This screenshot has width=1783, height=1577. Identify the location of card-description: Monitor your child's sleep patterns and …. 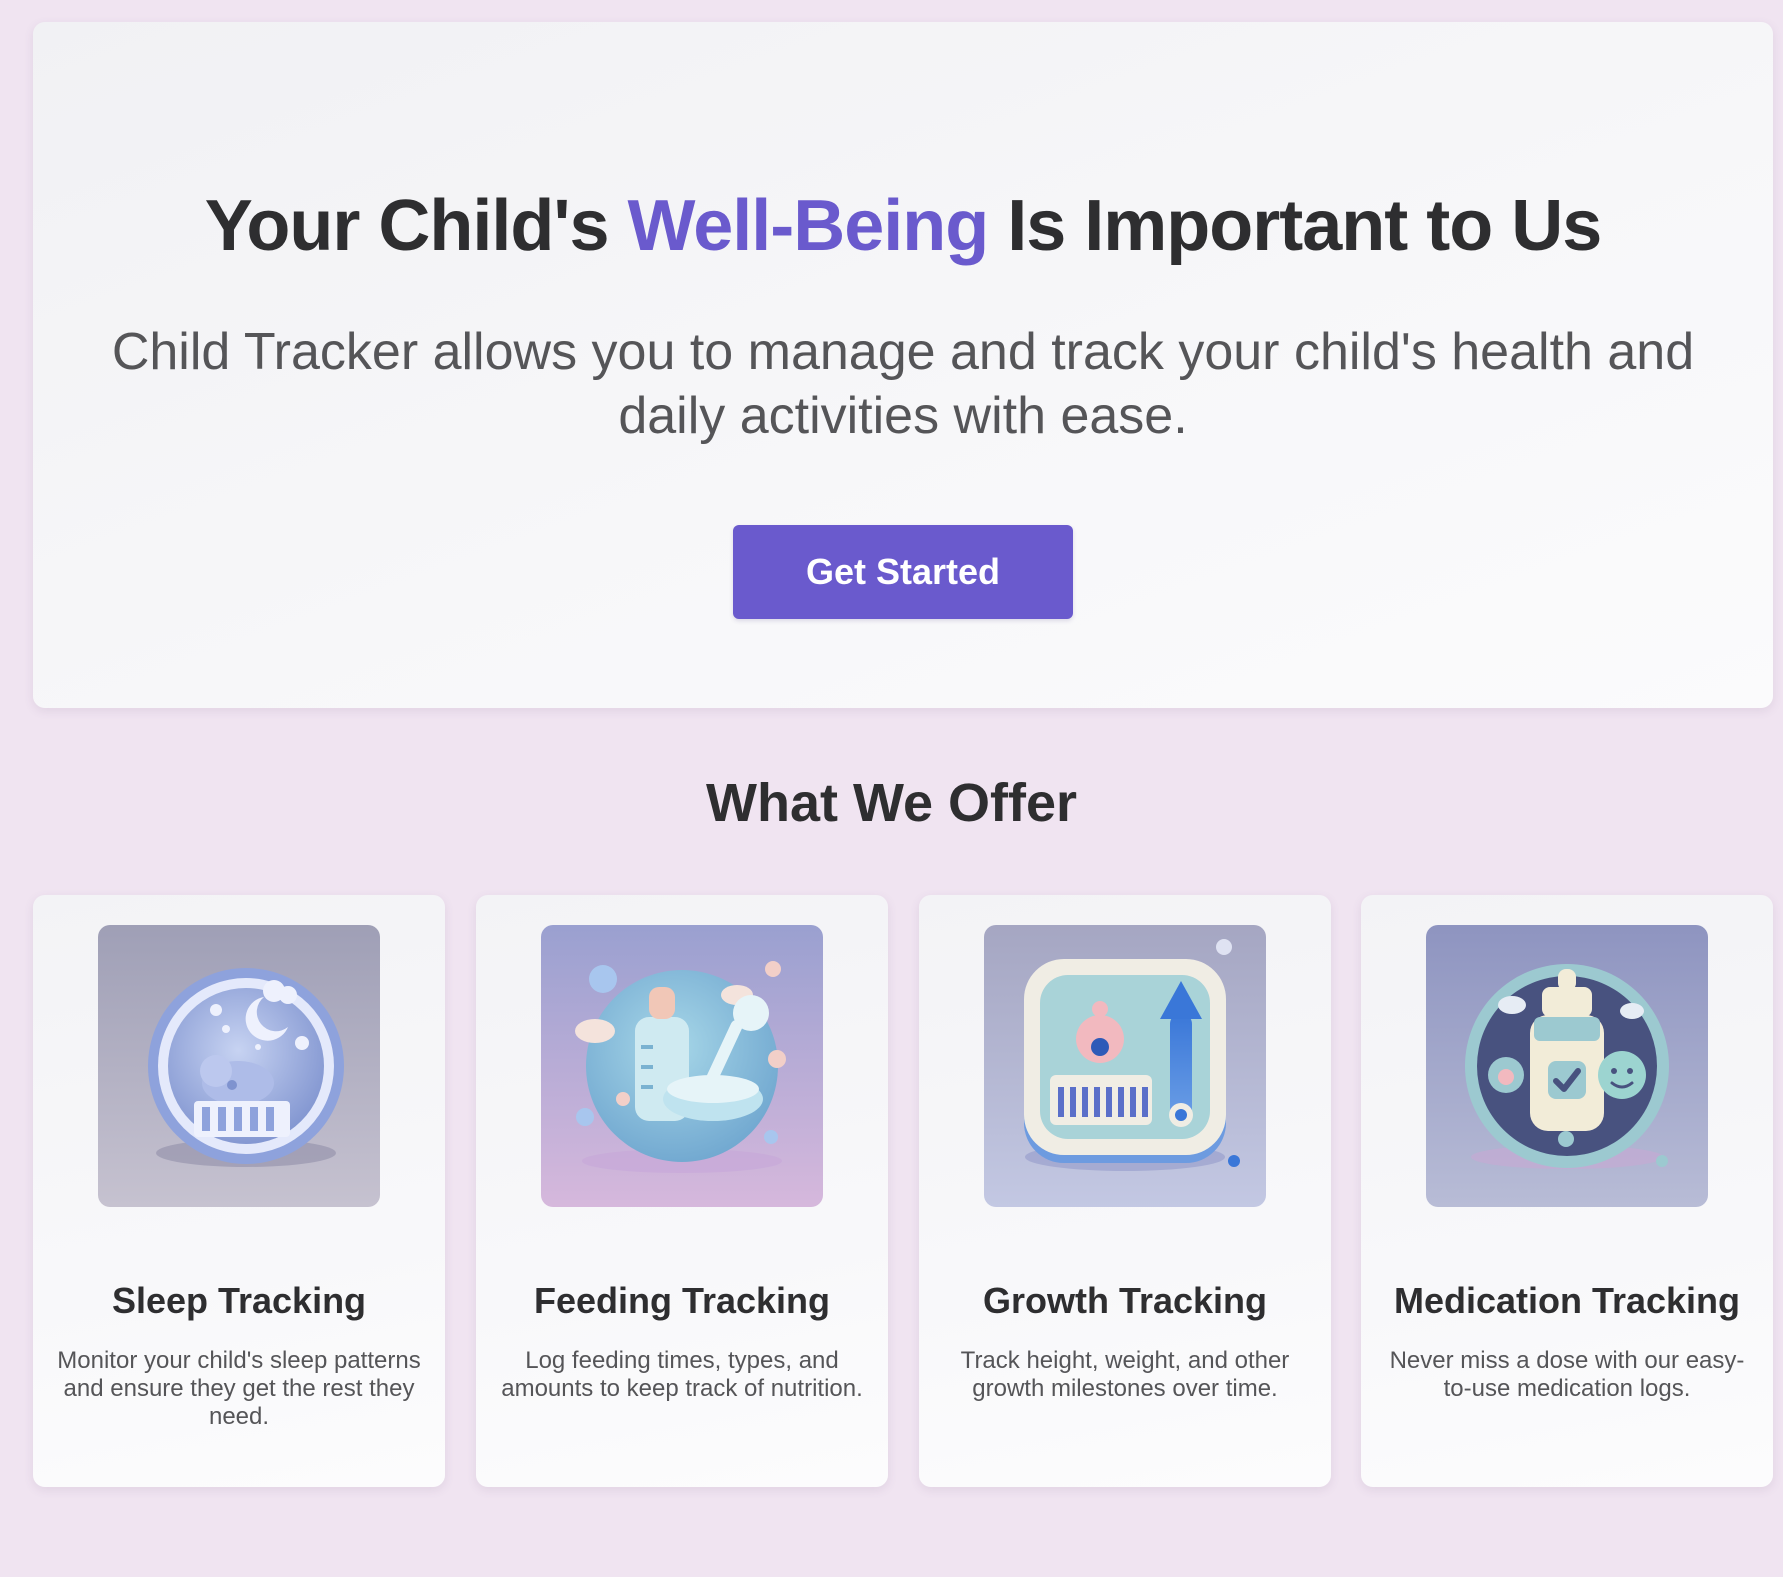
(239, 1388).